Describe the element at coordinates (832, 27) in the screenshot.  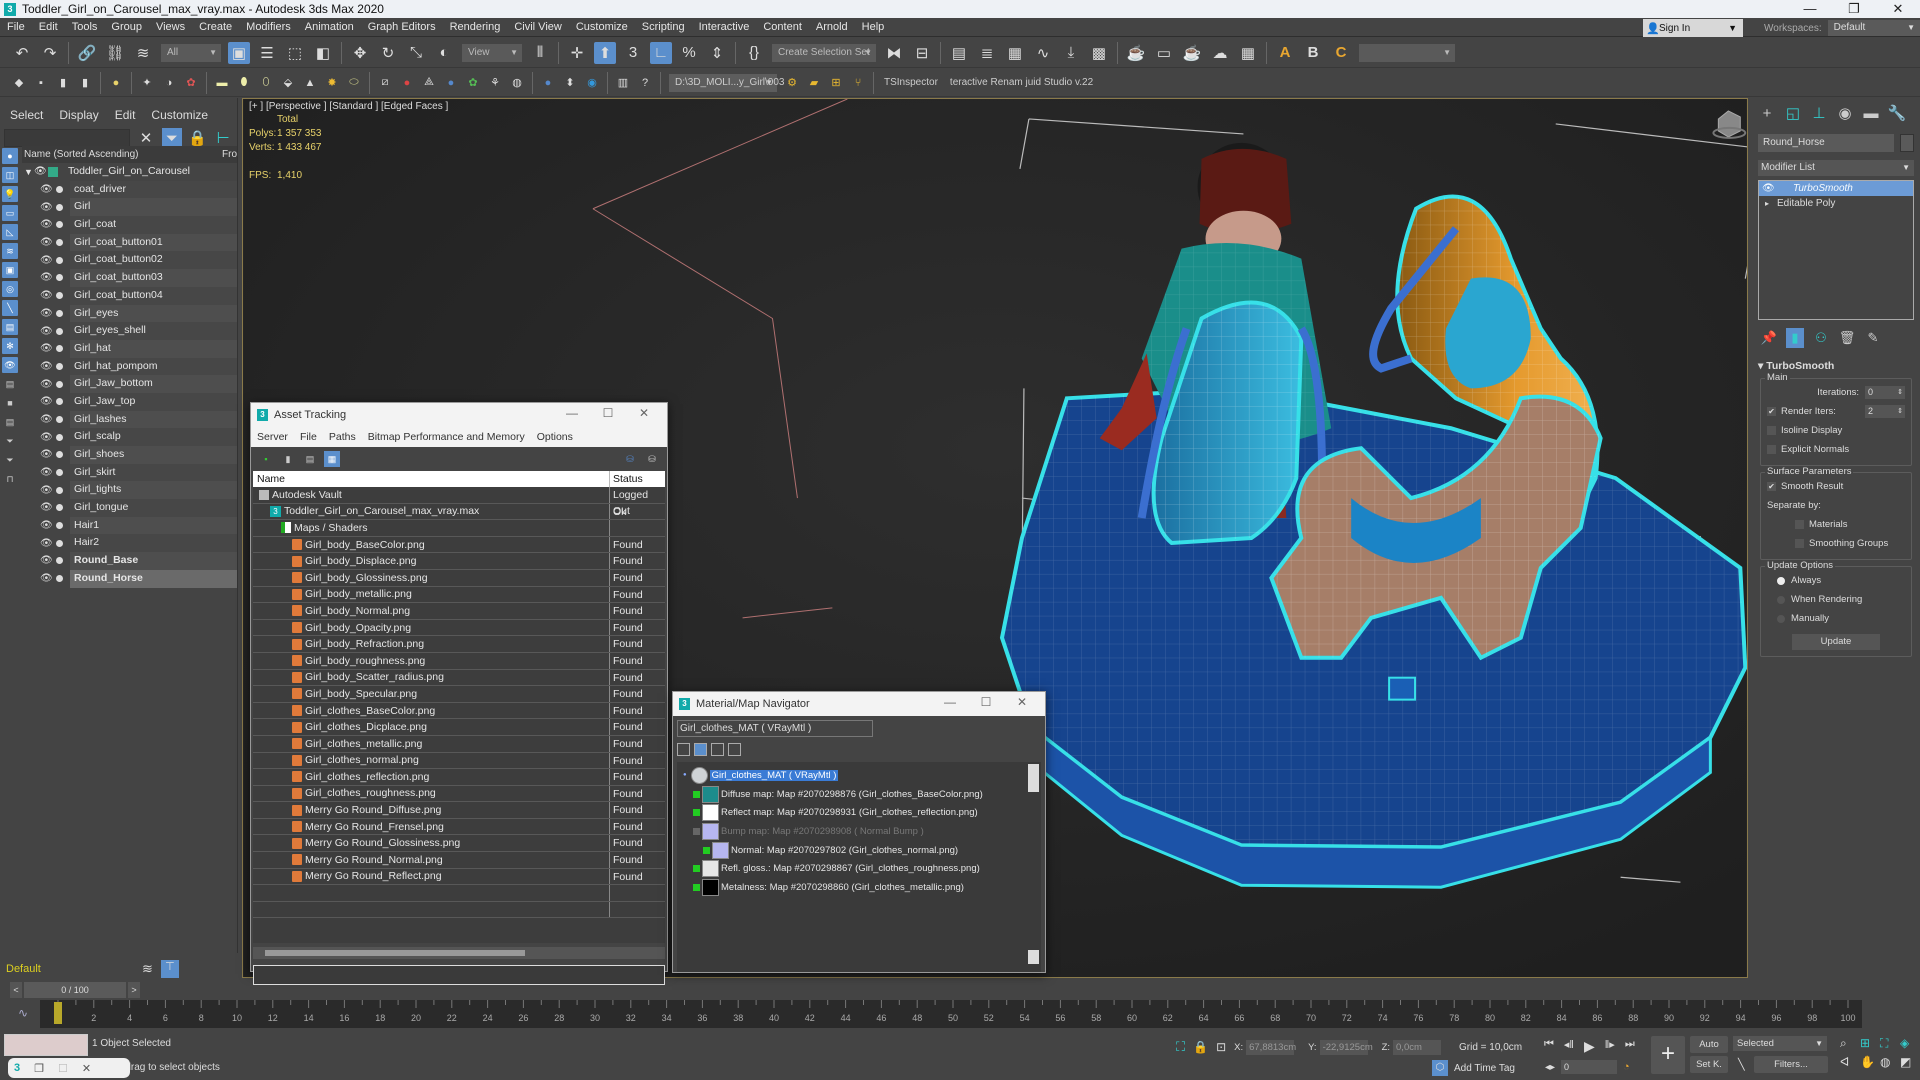
I see `menu-arnold: Arnold` at that location.